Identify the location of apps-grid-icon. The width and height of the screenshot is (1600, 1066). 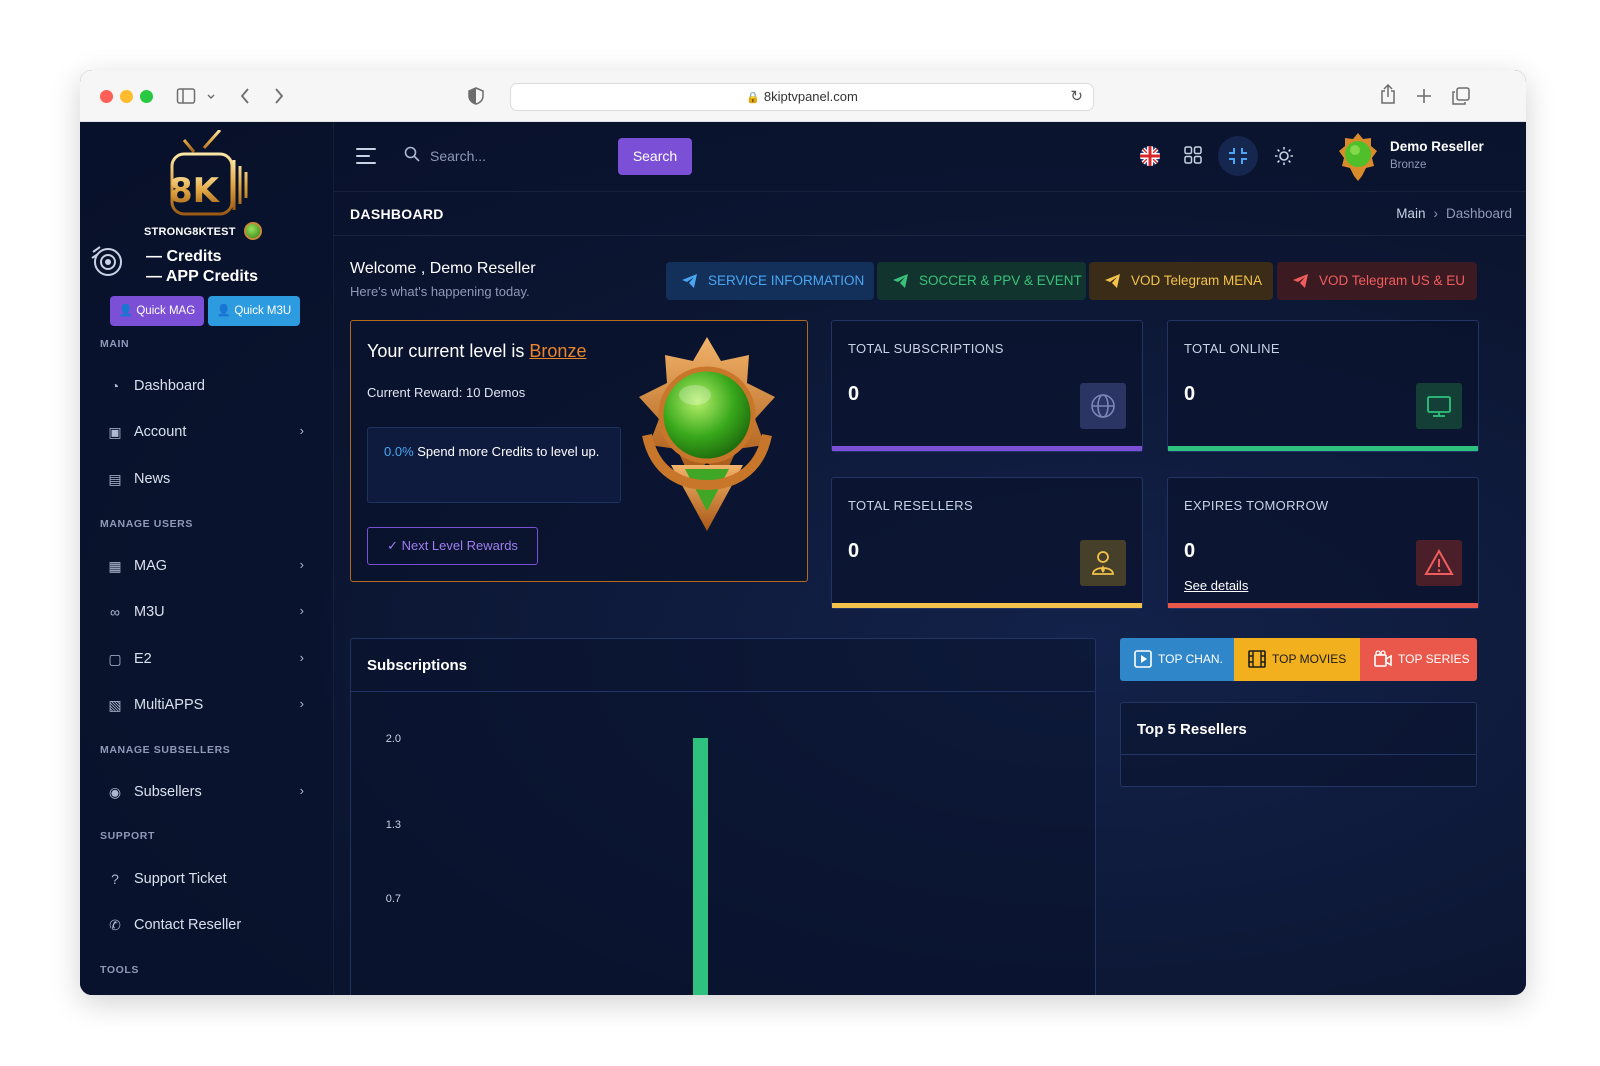
(1193, 155).